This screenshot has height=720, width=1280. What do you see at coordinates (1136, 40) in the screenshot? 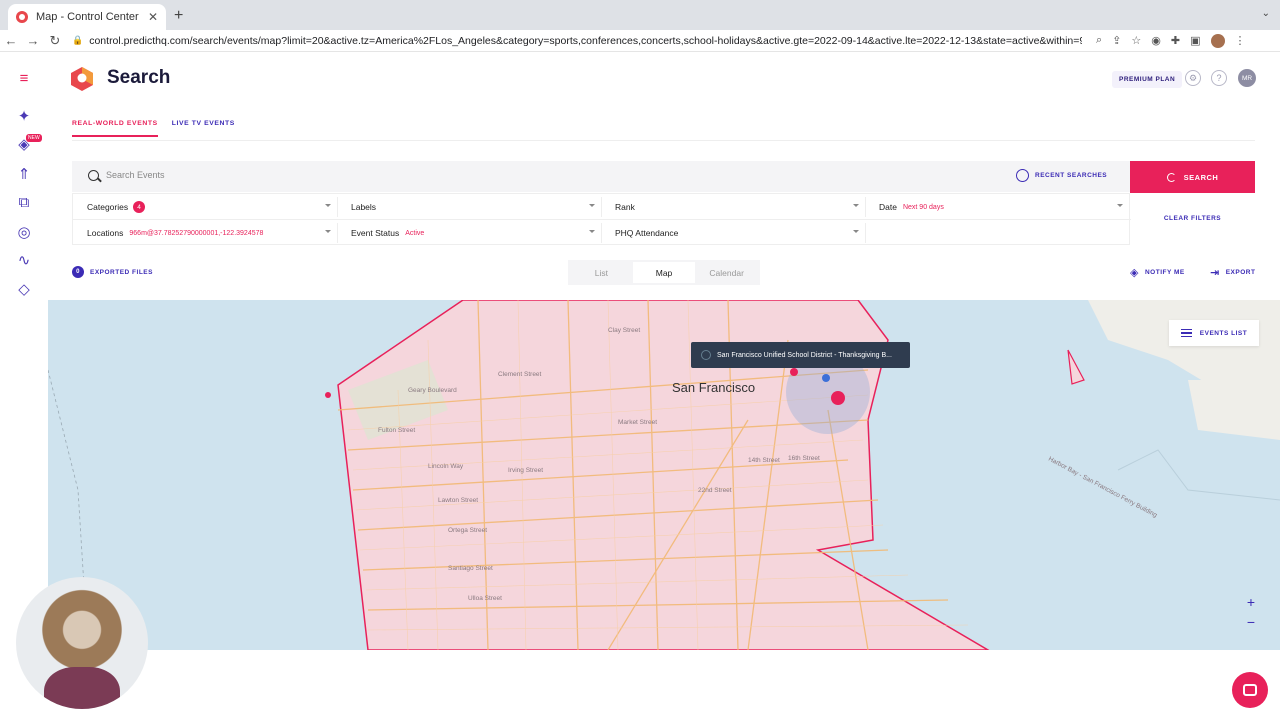
I see `bookmark-star-icon: ☆` at bounding box center [1136, 40].